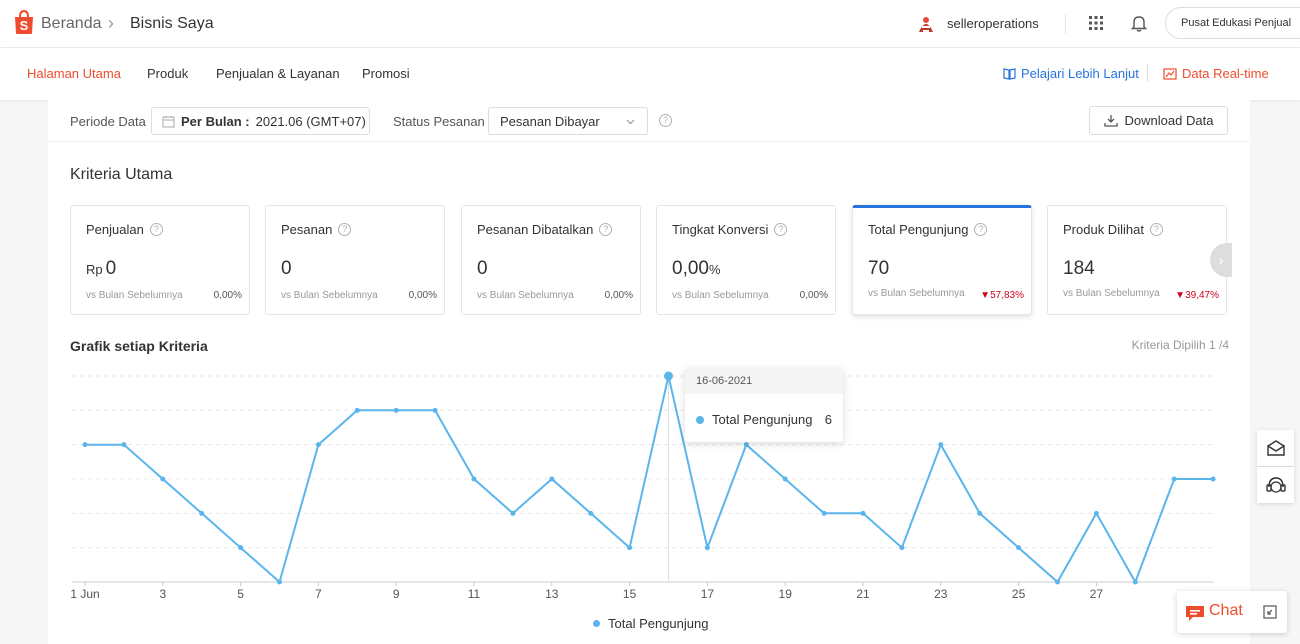  I want to click on x-tick-label: 21, so click(863, 594).